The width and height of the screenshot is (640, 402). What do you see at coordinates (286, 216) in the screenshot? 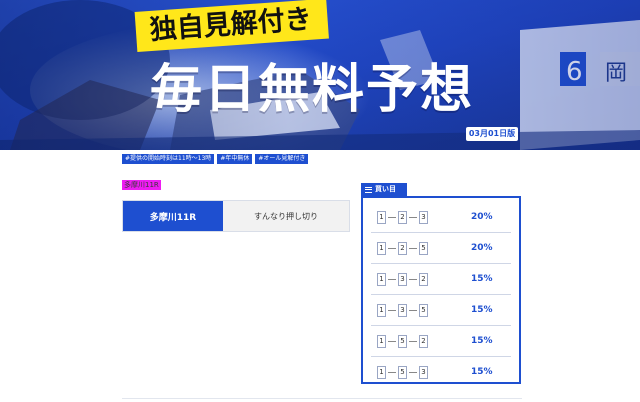
I see `race-description: すんなり押し切り` at bounding box center [286, 216].